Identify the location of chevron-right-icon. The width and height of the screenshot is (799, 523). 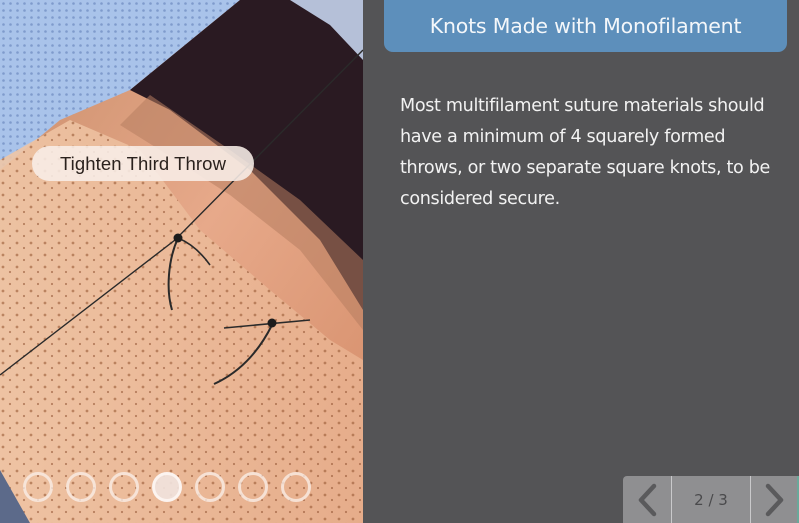
(774, 499).